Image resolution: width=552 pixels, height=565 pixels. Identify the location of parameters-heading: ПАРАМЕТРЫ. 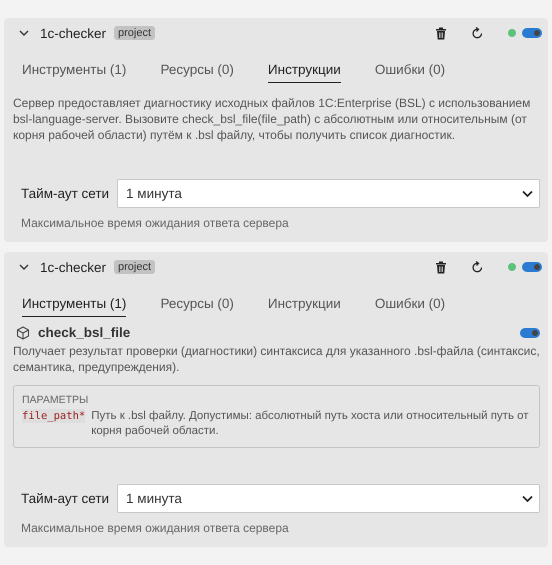
(56, 400).